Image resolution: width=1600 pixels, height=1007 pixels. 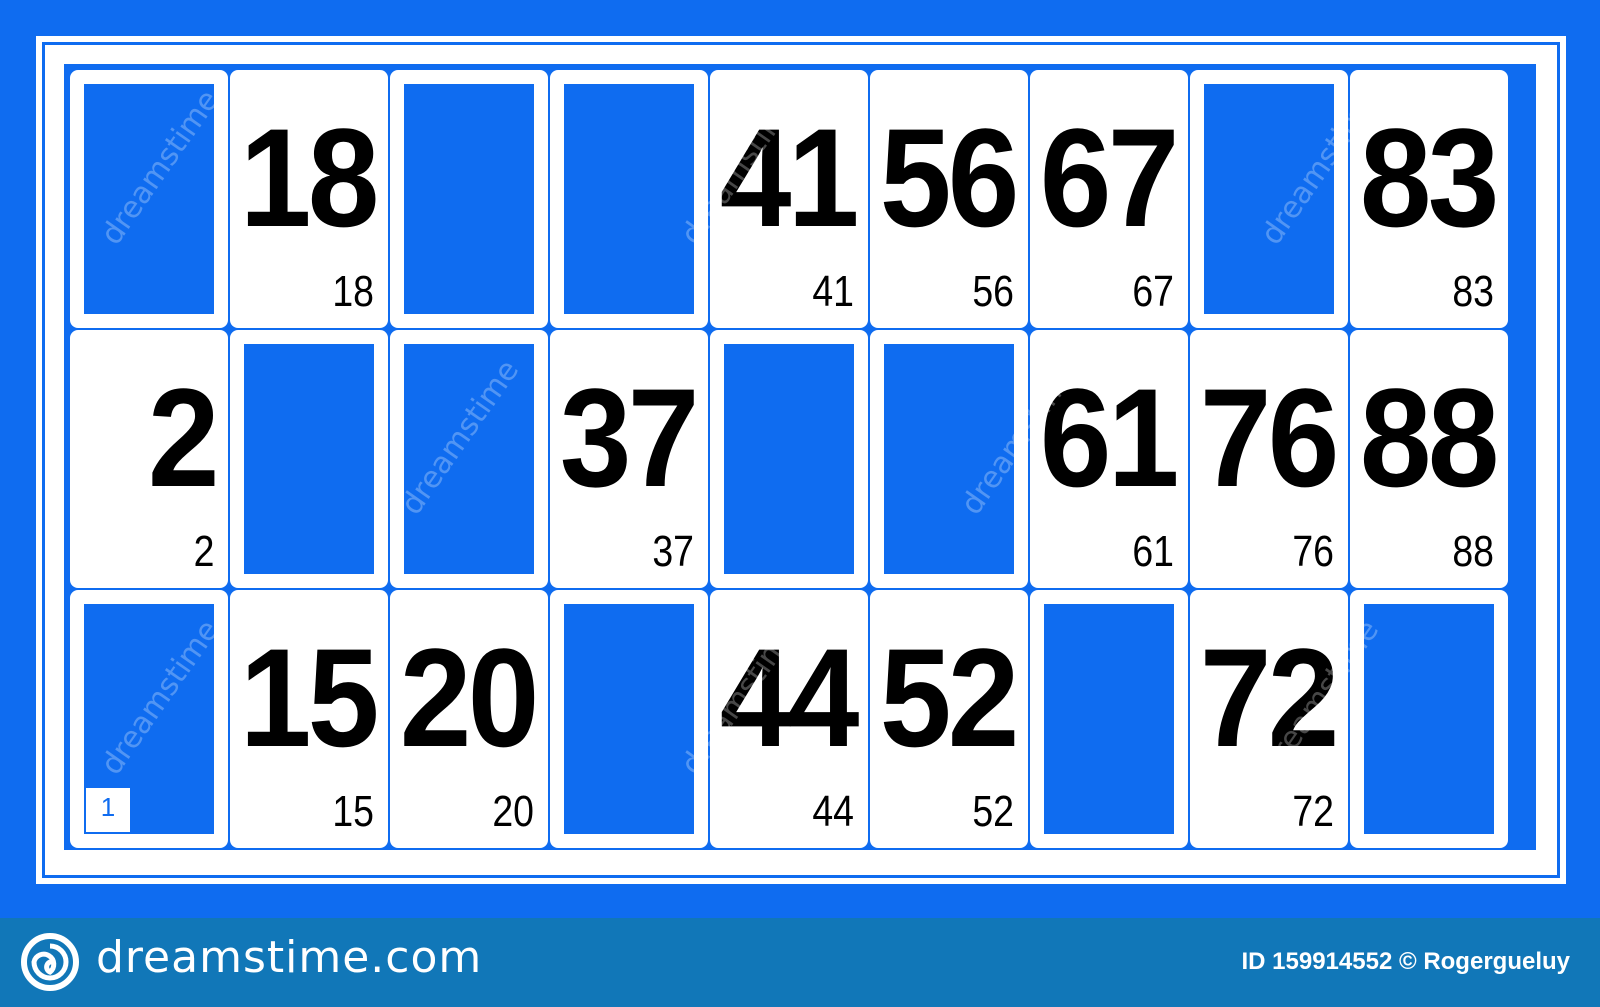 I want to click on number-cell: 22, so click(x=149, y=459).